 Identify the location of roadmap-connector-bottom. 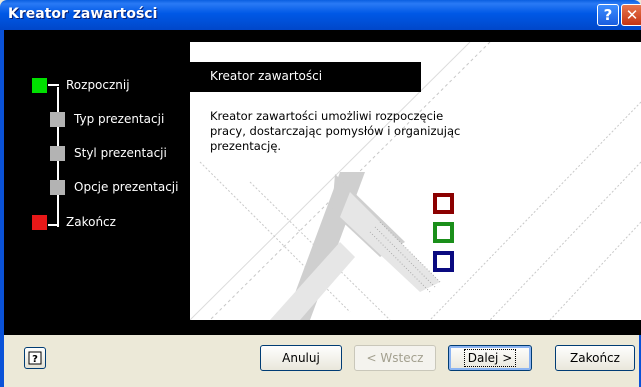
(53, 225).